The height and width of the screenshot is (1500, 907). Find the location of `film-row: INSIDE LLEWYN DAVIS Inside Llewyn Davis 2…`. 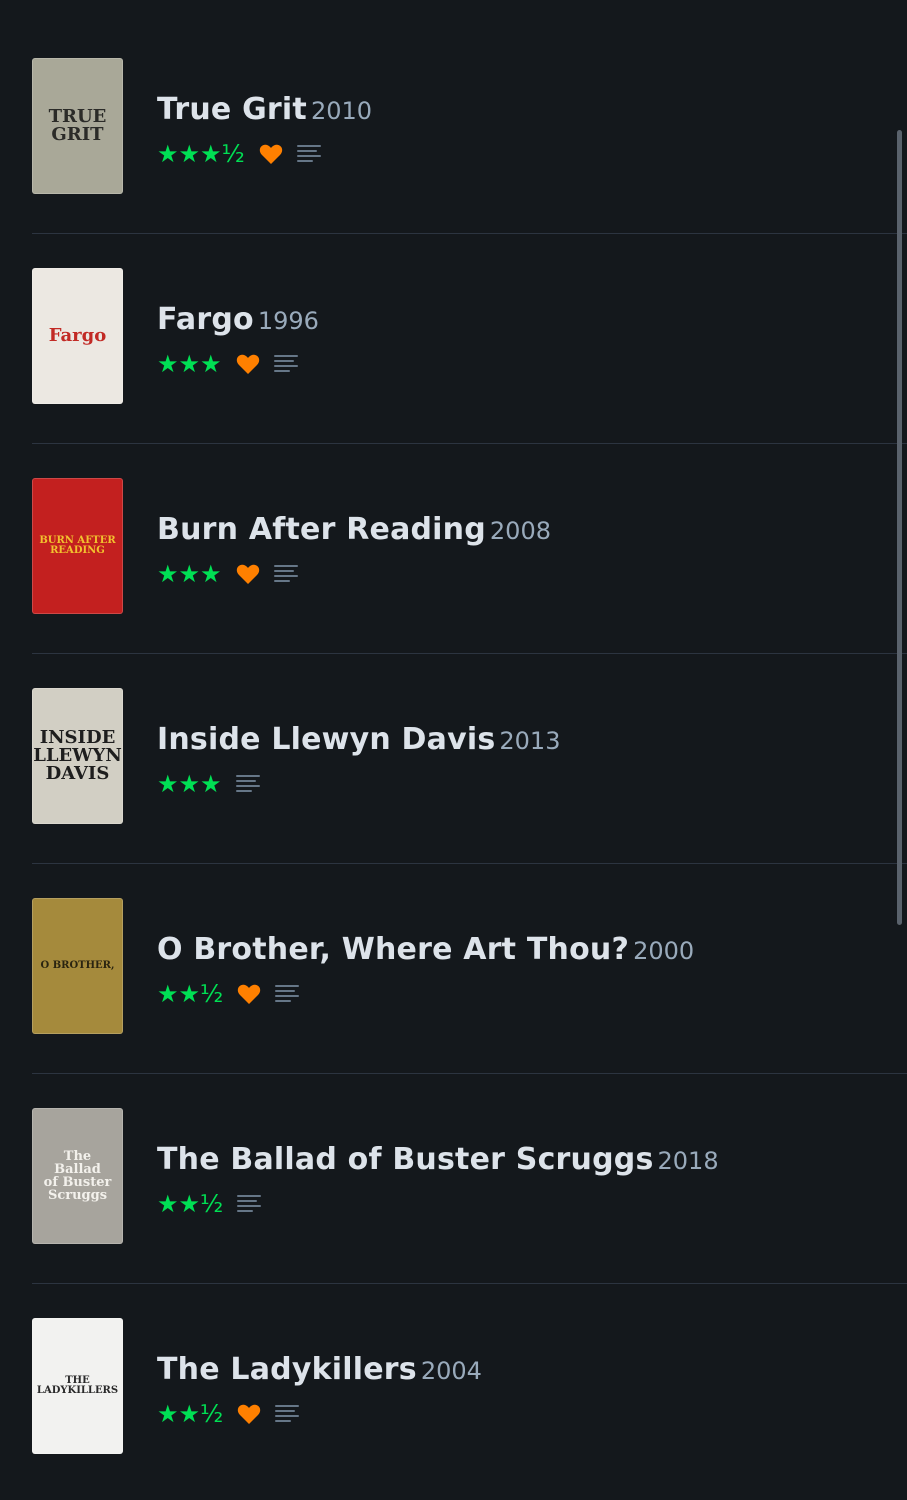

film-row: INSIDE LLEWYN DAVIS Inside Llewyn Davis 2… is located at coordinates (469, 759).